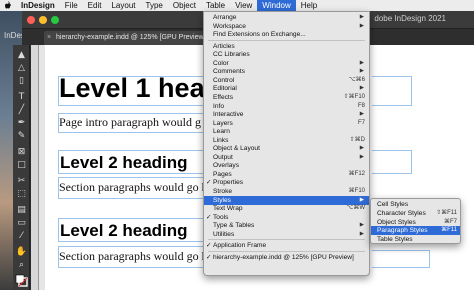 Image resolution: width=474 pixels, height=290 pixels. What do you see at coordinates (55, 20) in the screenshot?
I see `zoom-window-icon` at bounding box center [55, 20].